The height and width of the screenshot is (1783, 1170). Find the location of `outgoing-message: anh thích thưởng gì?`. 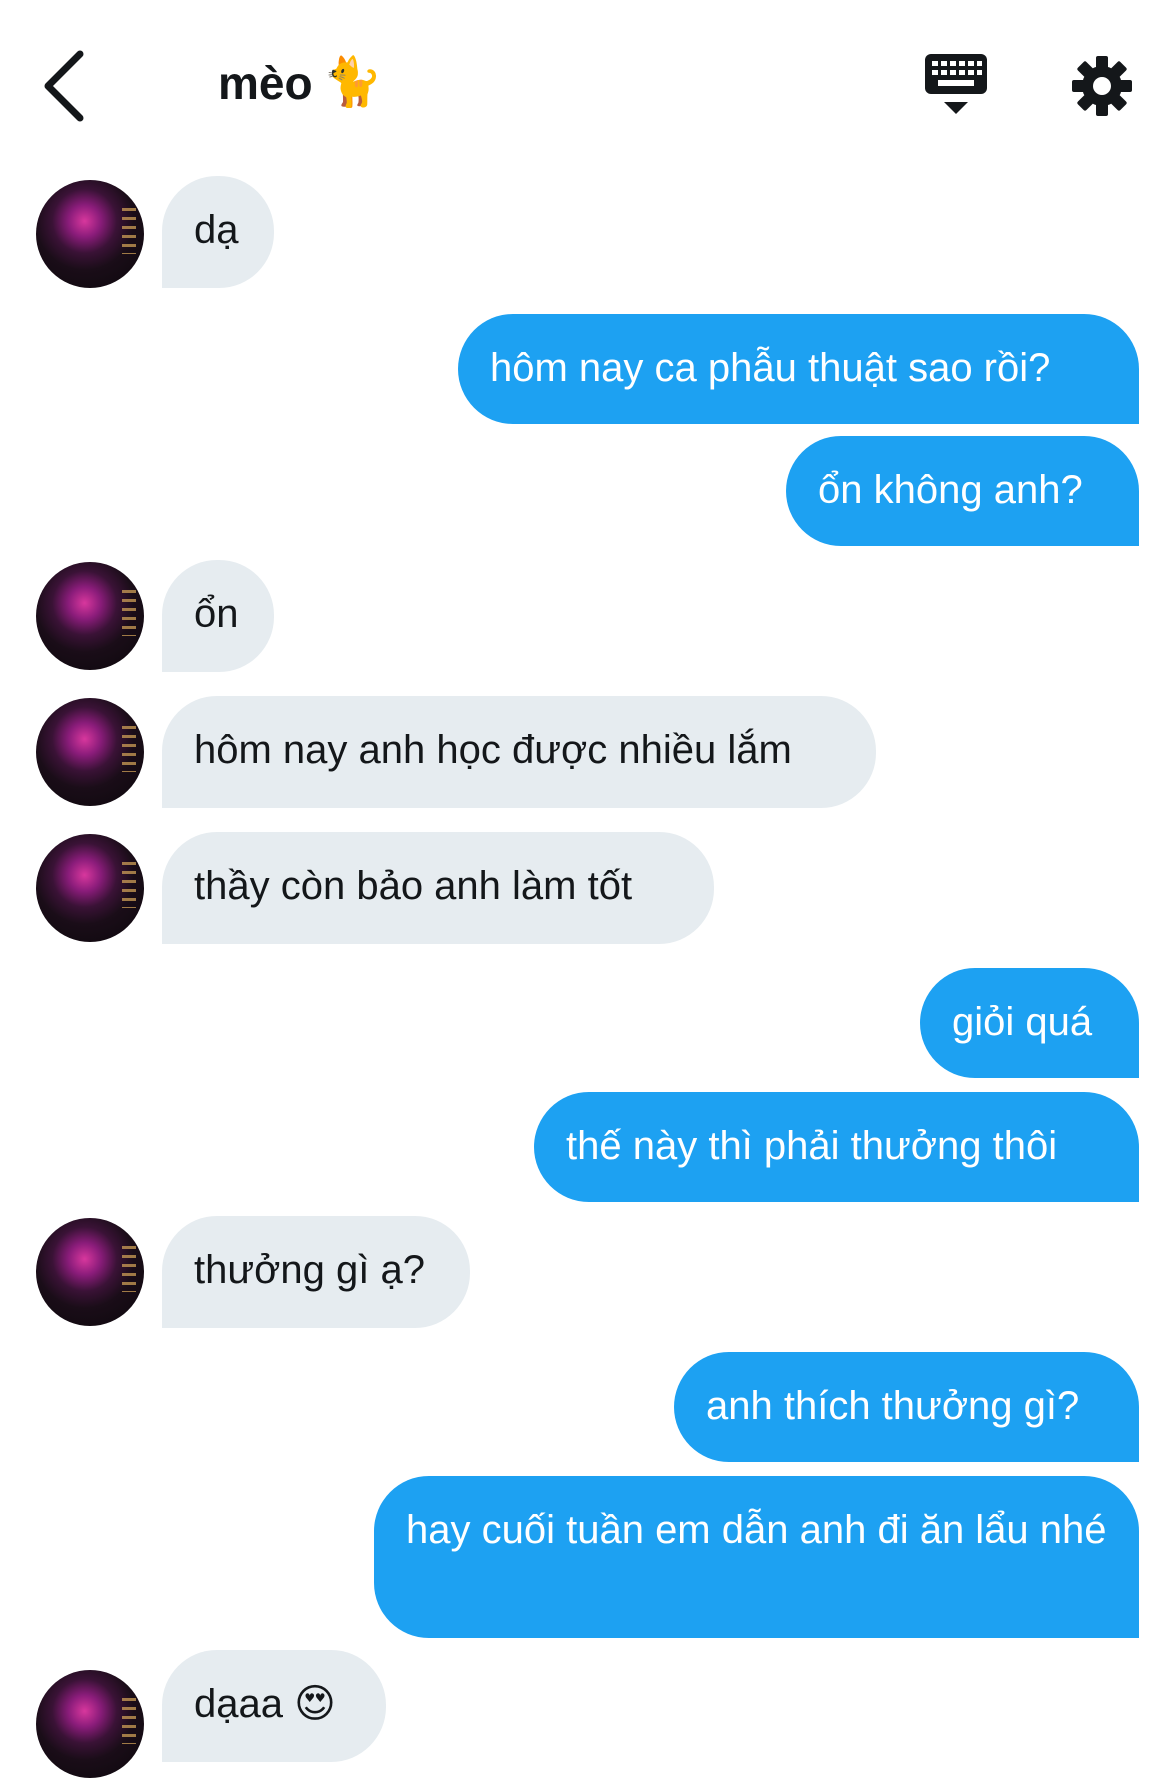

outgoing-message: anh thích thưởng gì? is located at coordinates (906, 1407).